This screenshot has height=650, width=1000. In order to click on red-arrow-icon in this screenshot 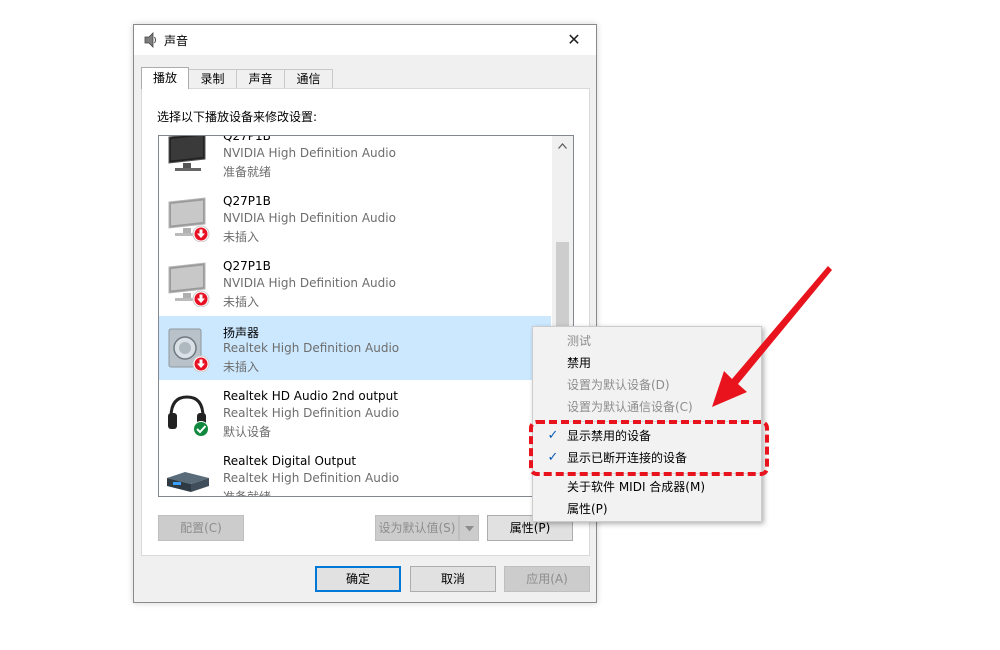, I will do `click(772, 336)`.